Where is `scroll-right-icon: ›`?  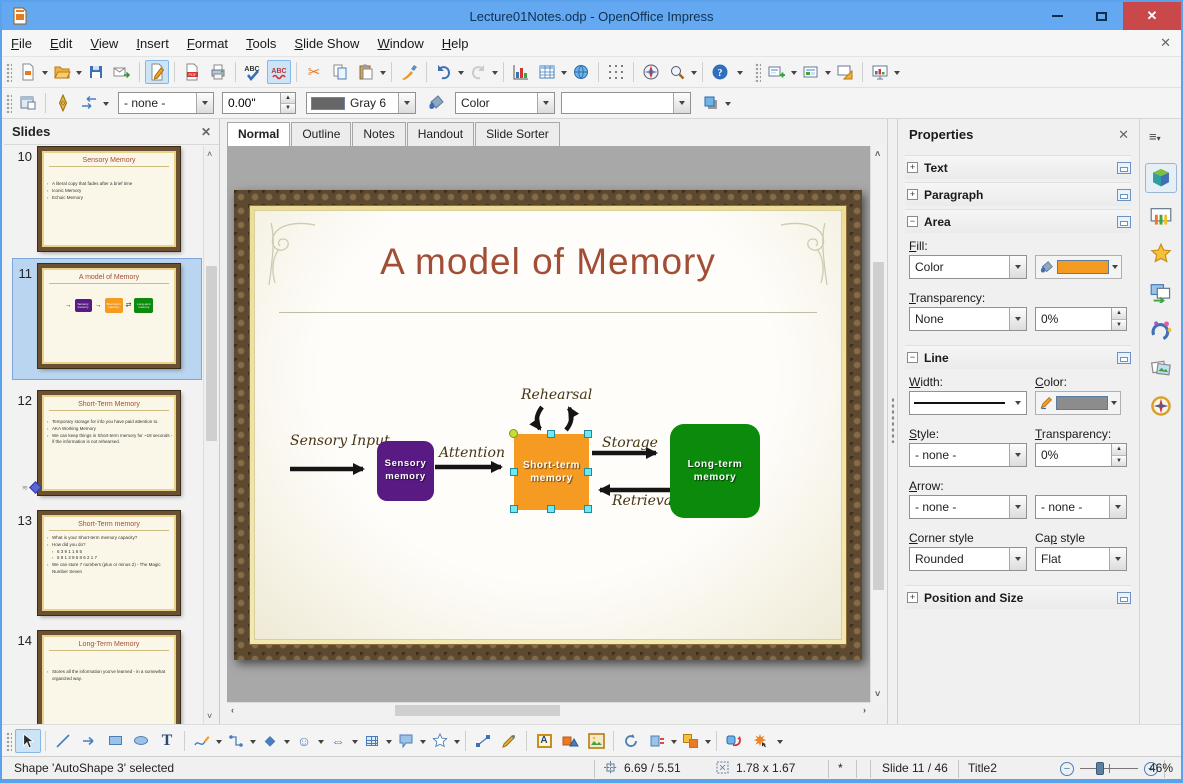 scroll-right-icon: › is located at coordinates (864, 710).